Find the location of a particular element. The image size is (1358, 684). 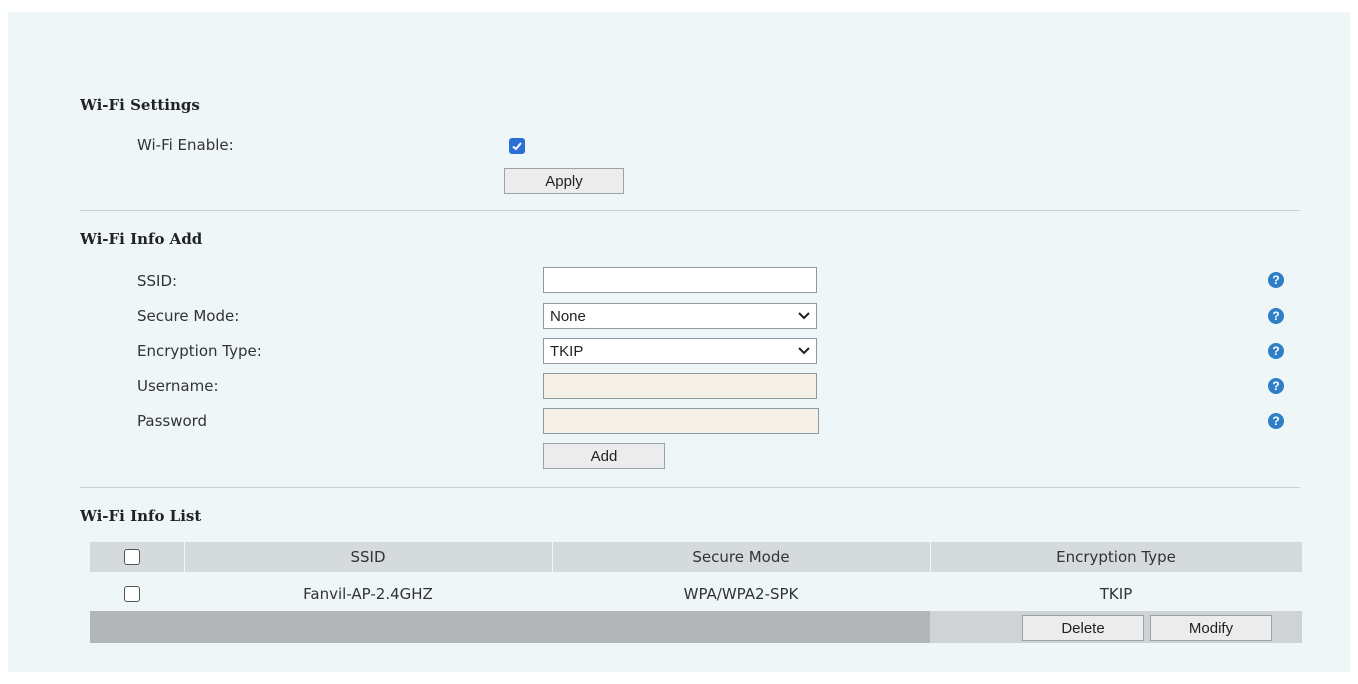

table-header: SSID Secure Mode Encryption Type is located at coordinates (696, 557).